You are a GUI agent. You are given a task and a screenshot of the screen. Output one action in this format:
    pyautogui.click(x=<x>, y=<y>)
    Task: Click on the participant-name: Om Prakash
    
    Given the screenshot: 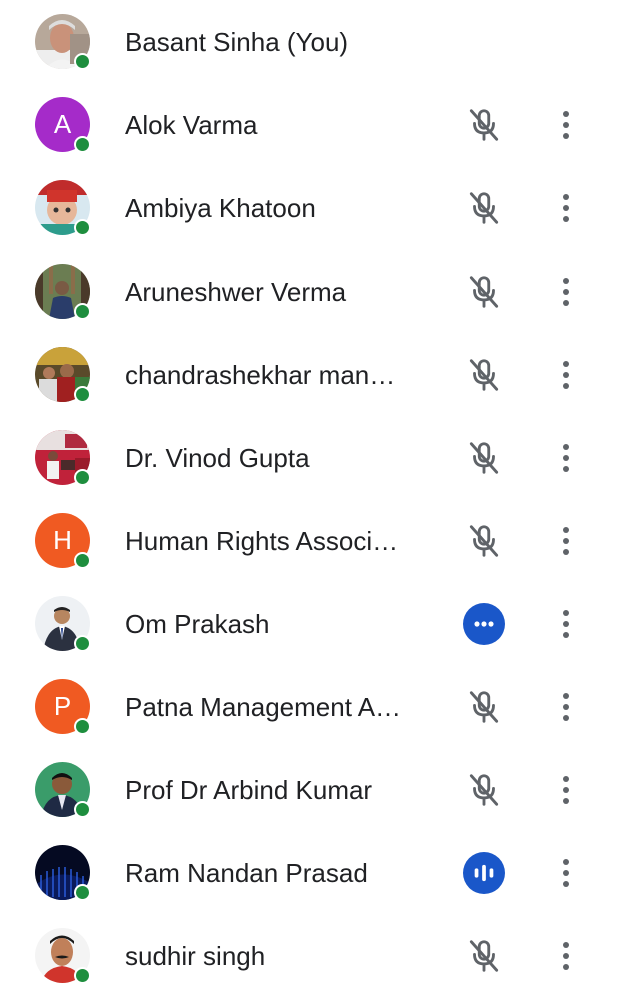 What is the action you would take?
    pyautogui.click(x=197, y=624)
    